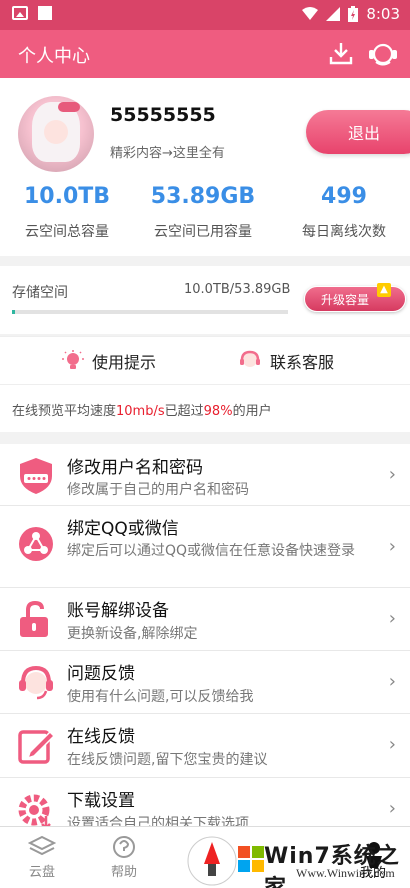  I want to click on notice-suffix: 的用户, so click(252, 411).